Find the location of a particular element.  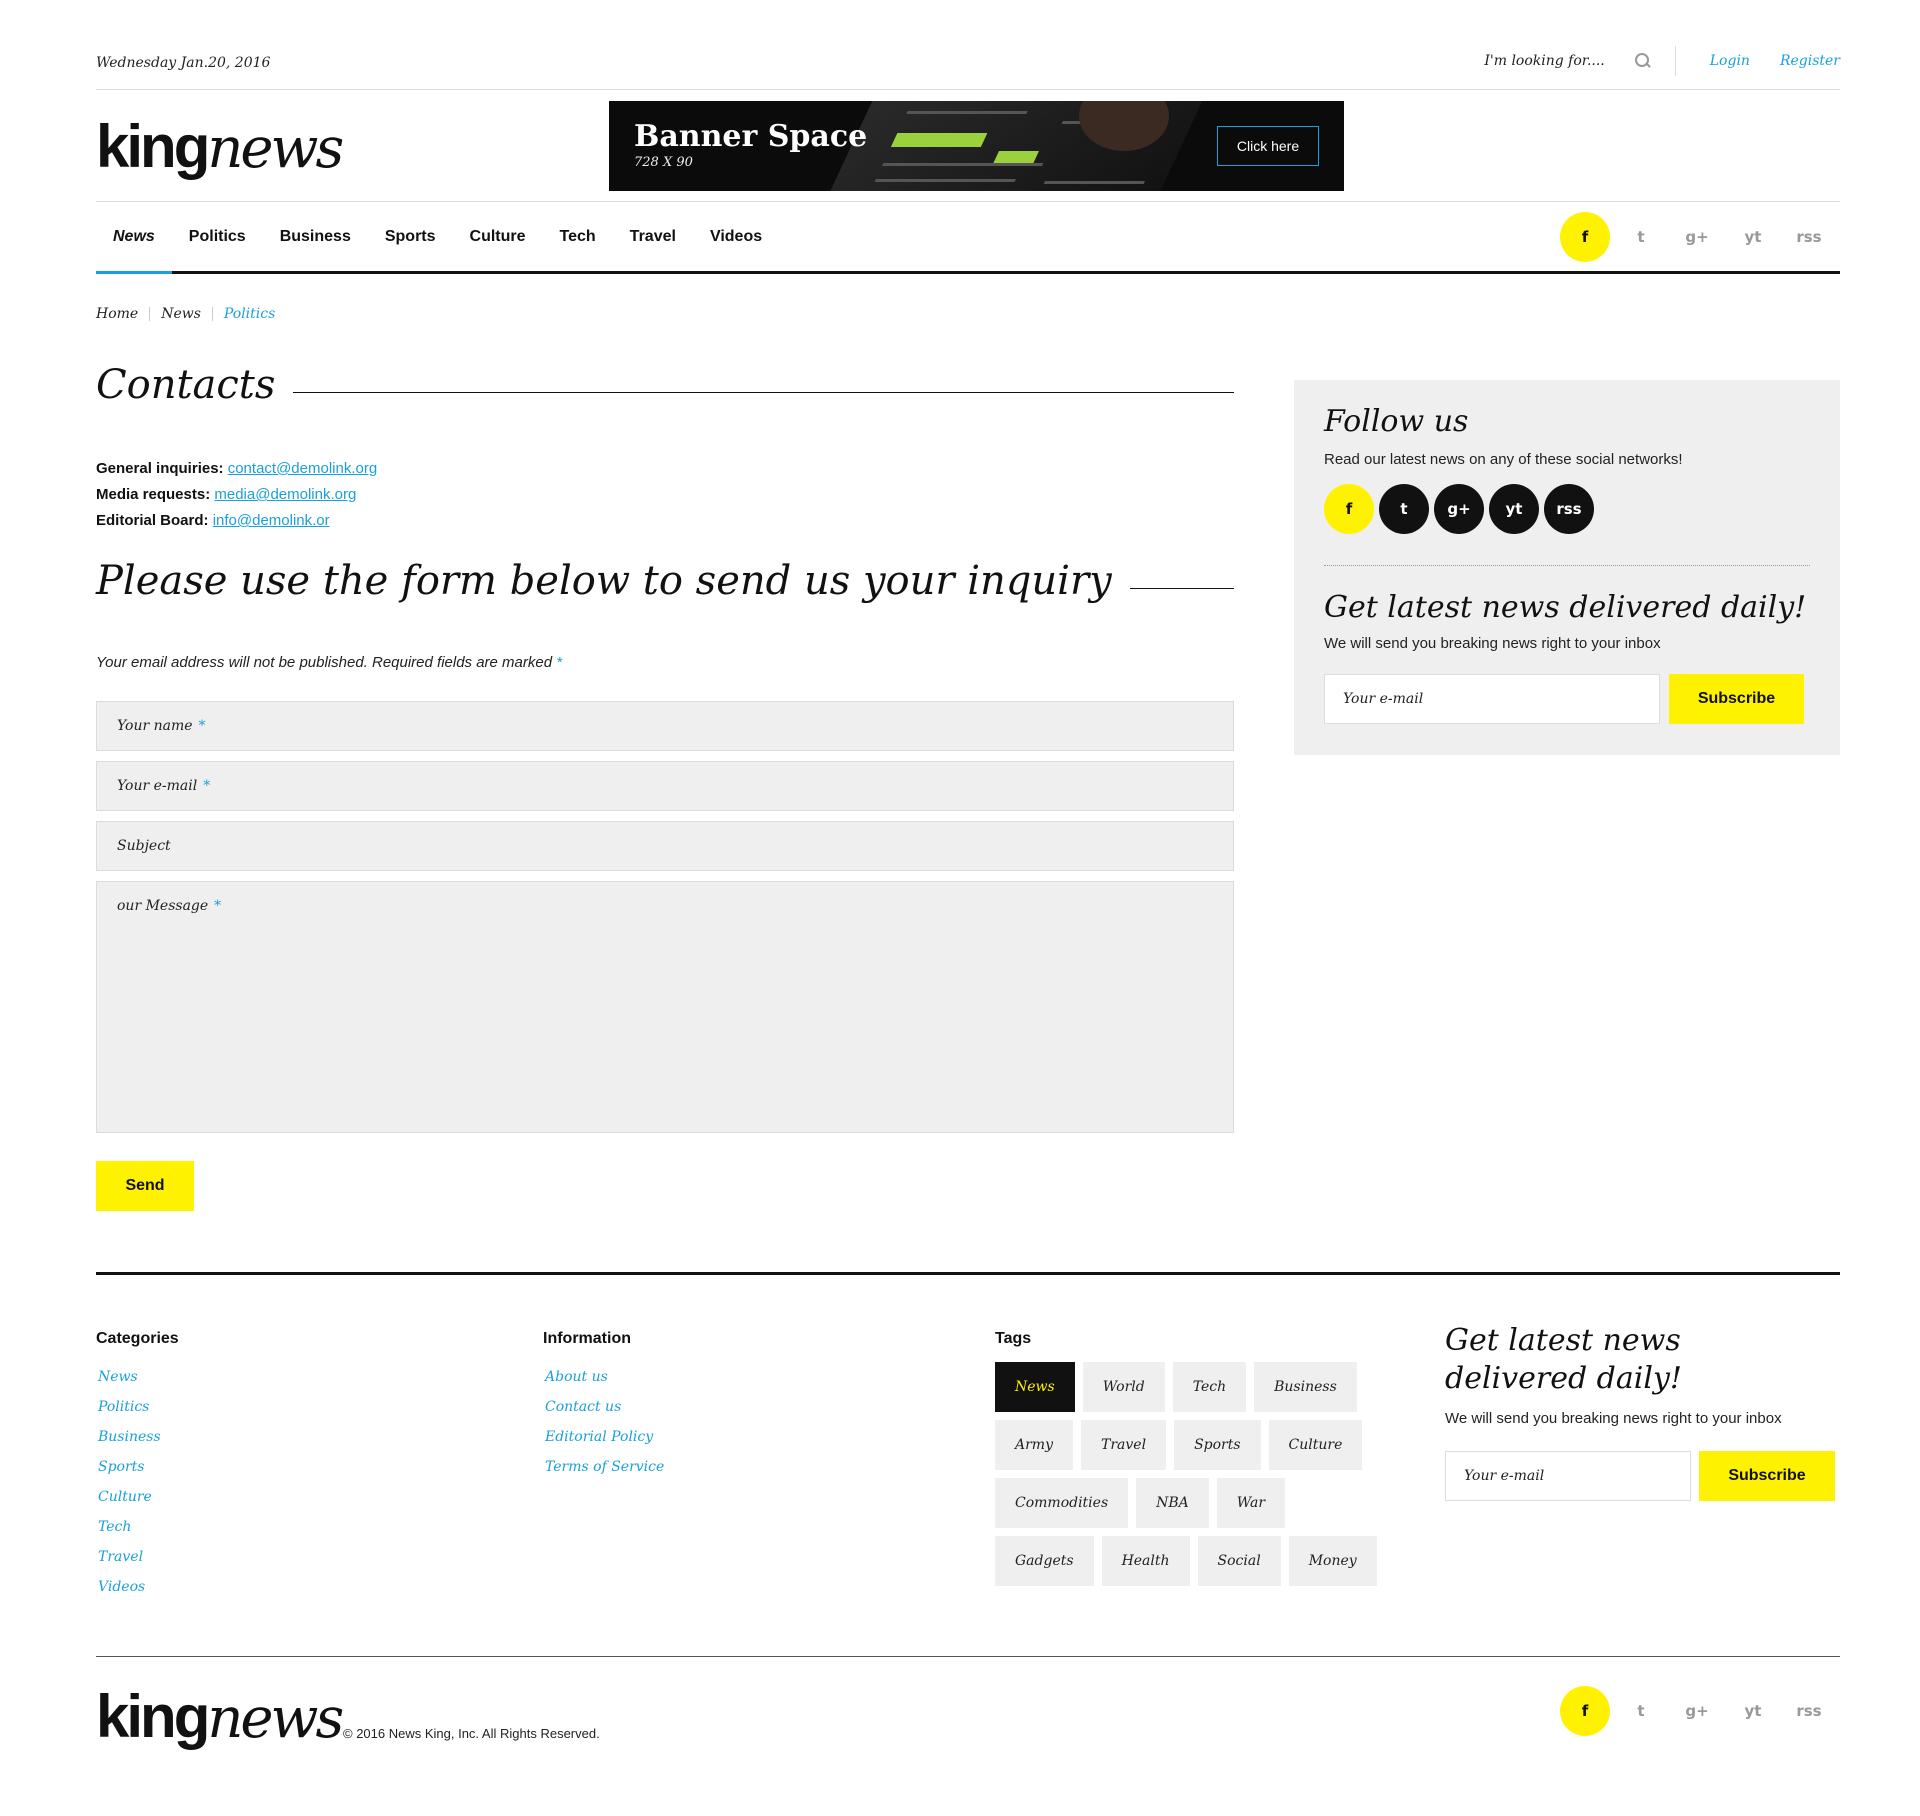

footer-category-news: News is located at coordinates (138, 1377).